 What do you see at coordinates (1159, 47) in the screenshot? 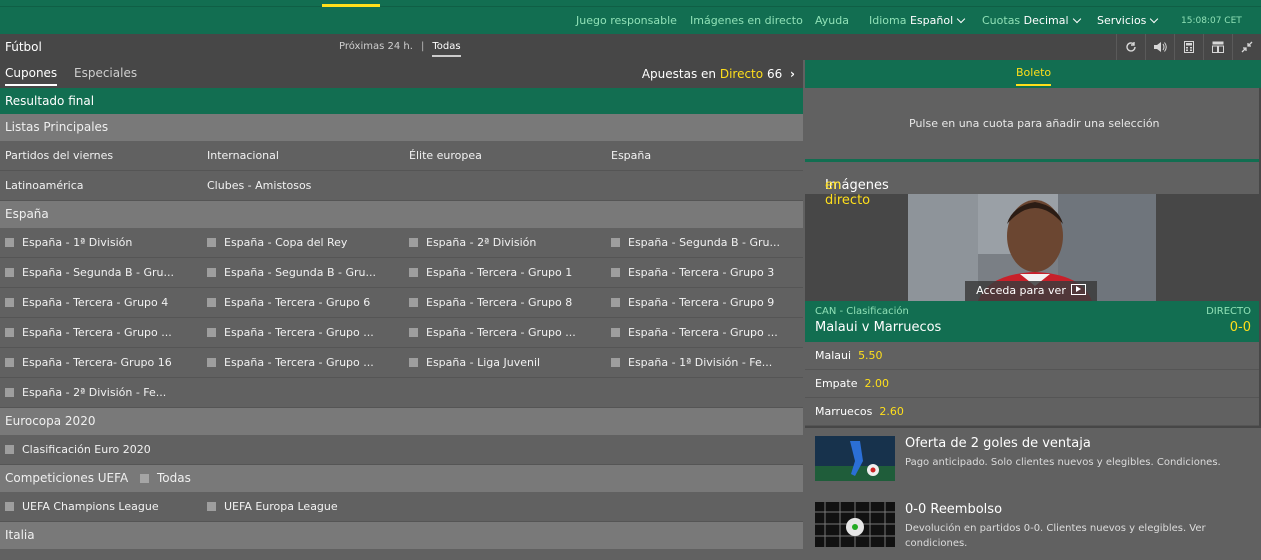
I see `sound-icon` at bounding box center [1159, 47].